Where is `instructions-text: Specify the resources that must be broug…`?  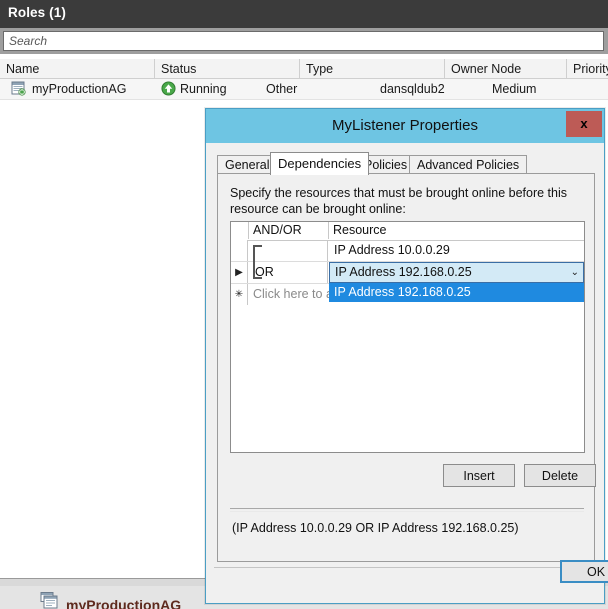 instructions-text: Specify the resources that must be broug… is located at coordinates (398, 201).